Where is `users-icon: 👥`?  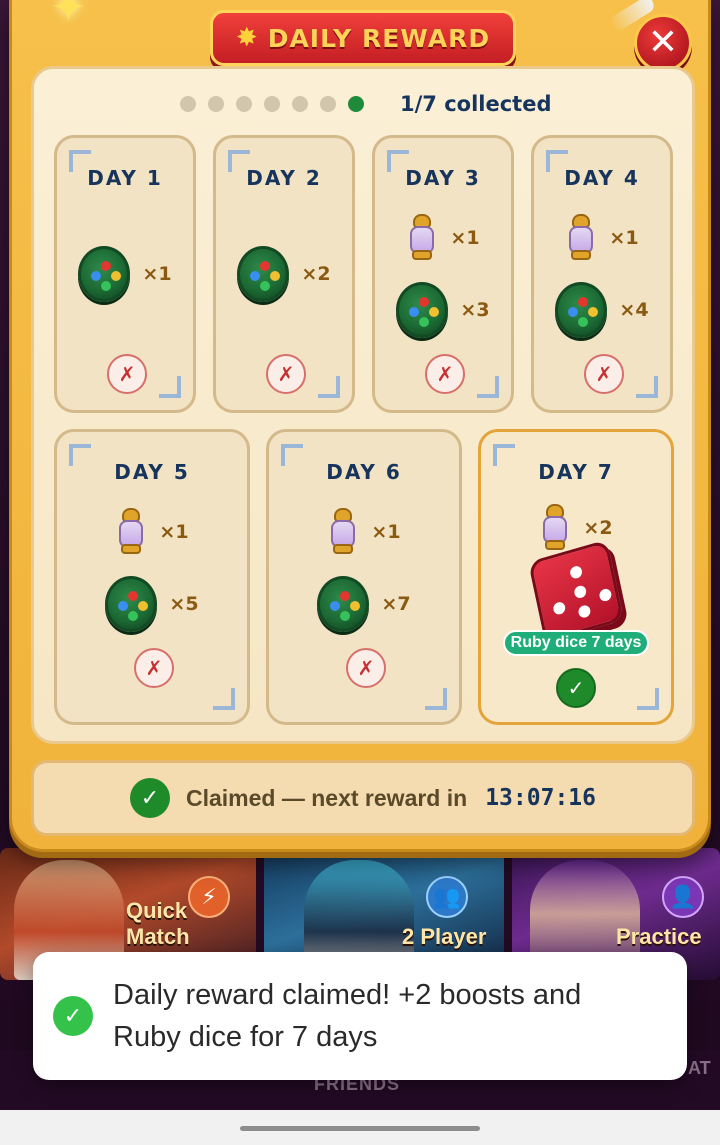 users-icon: 👥 is located at coordinates (447, 897).